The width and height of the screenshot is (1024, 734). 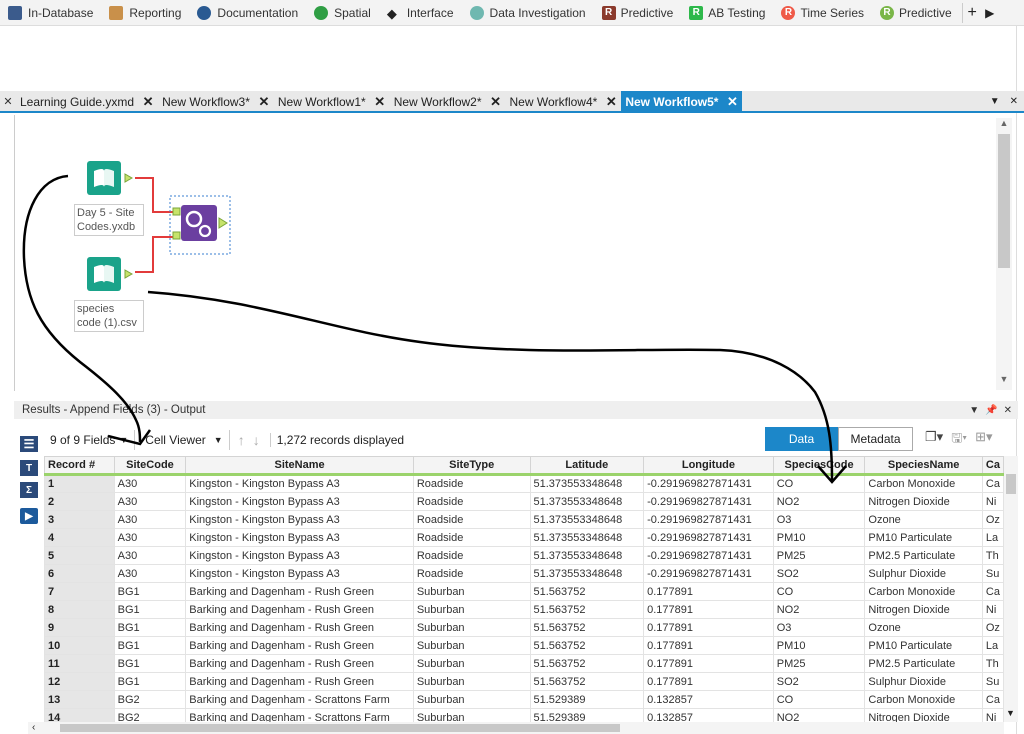 What do you see at coordinates (29, 490) in the screenshot?
I see `summary-icon: Σ` at bounding box center [29, 490].